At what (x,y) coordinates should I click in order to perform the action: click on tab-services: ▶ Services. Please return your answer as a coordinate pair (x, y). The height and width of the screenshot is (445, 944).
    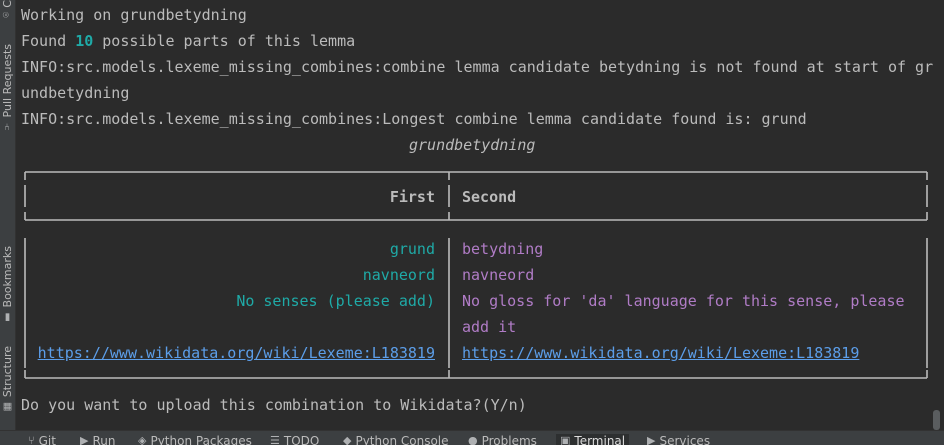
    Looking at the image, I should click on (678, 439).